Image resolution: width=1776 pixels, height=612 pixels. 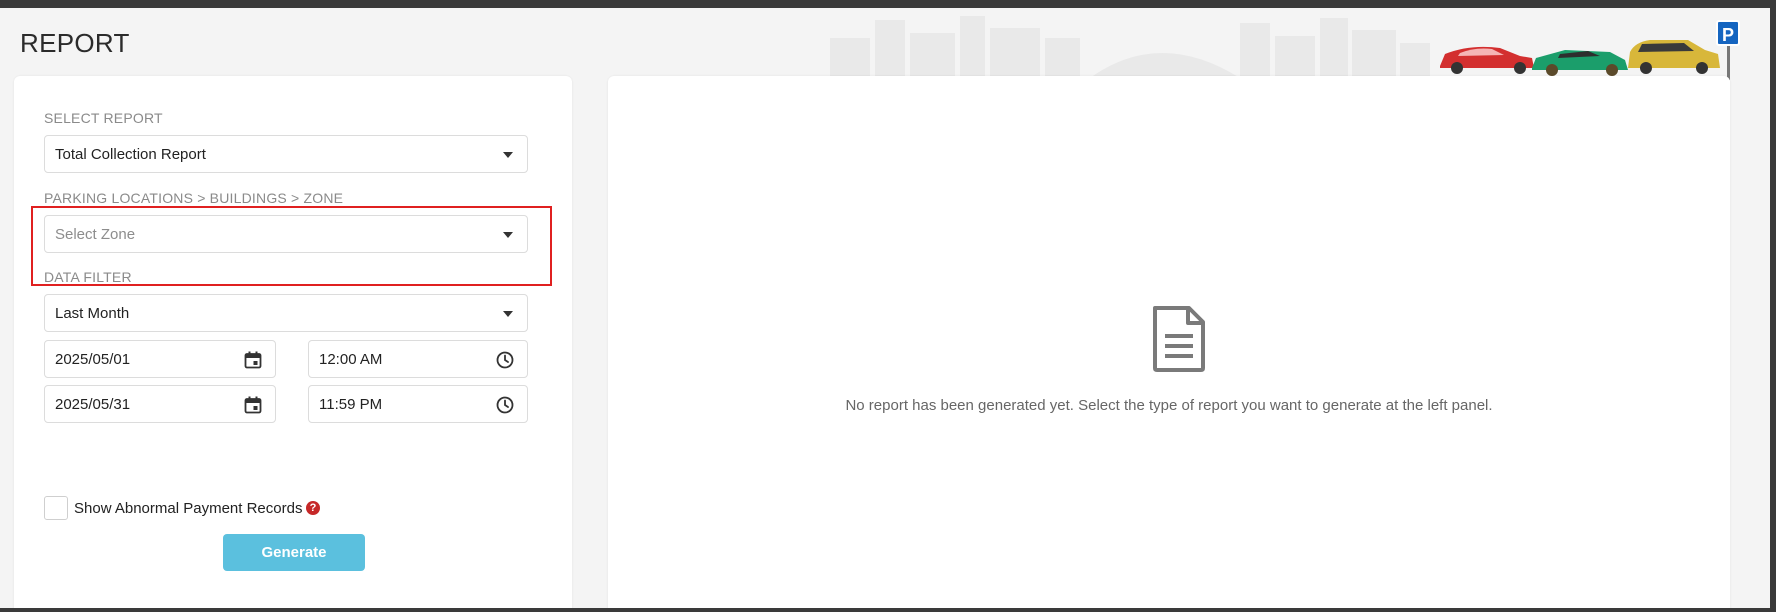 What do you see at coordinates (1130, 47) in the screenshot?
I see `skyline-illustration` at bounding box center [1130, 47].